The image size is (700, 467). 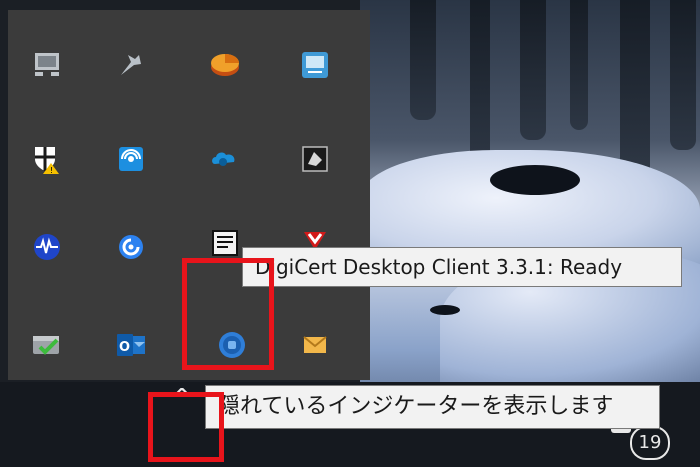 I want to click on chevron-highlight, so click(x=186, y=427).